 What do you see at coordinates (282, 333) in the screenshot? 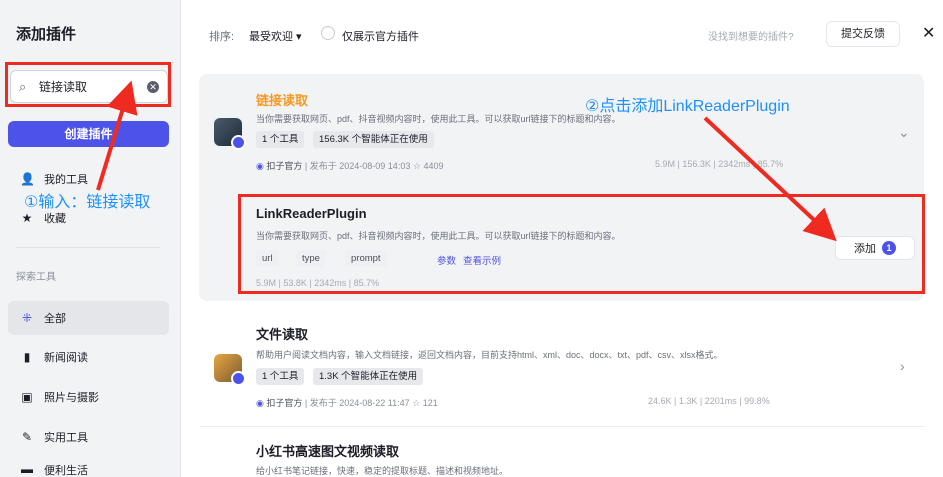
I see `plugin-title: 文件读取` at bounding box center [282, 333].